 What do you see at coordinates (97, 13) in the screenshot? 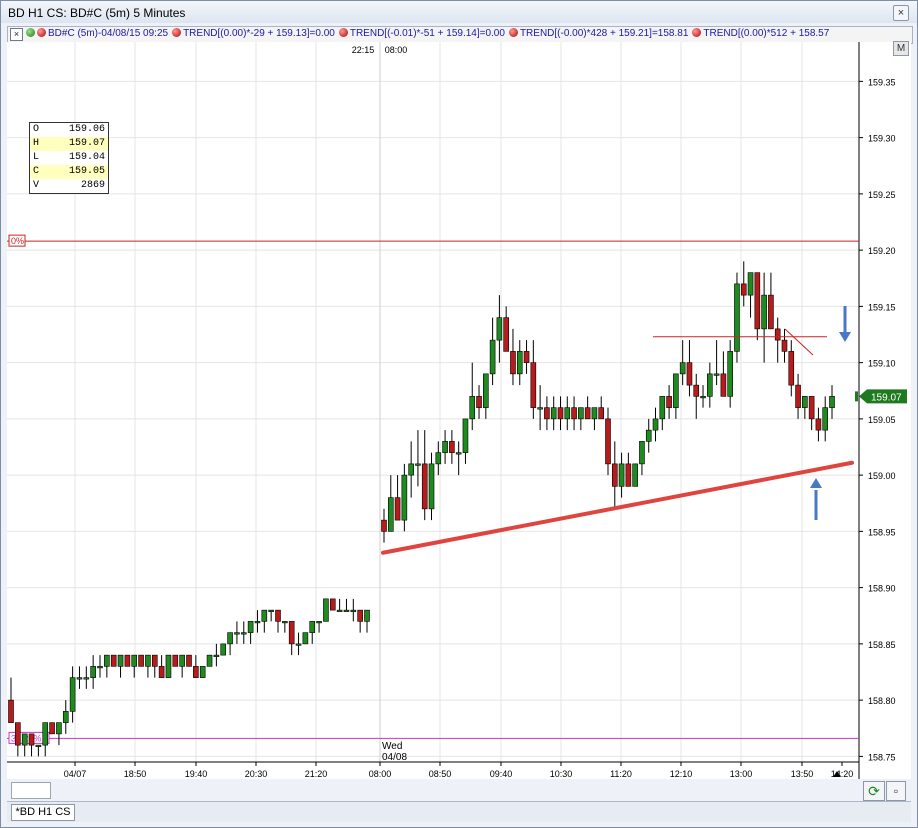
I see `window-title: BD H1 CS: BD#C (5m) 5 Minutes` at bounding box center [97, 13].